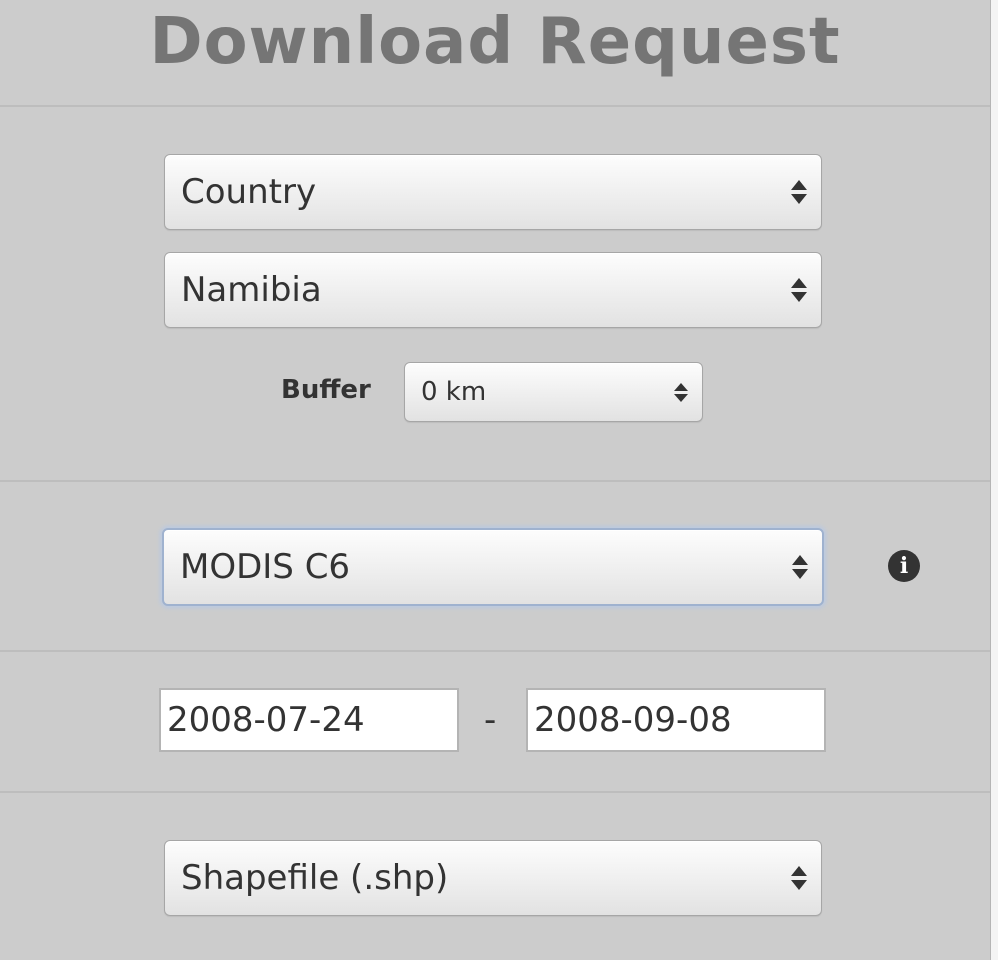  Describe the element at coordinates (493, 192) in the screenshot. I see `region-type-select: Country` at that location.